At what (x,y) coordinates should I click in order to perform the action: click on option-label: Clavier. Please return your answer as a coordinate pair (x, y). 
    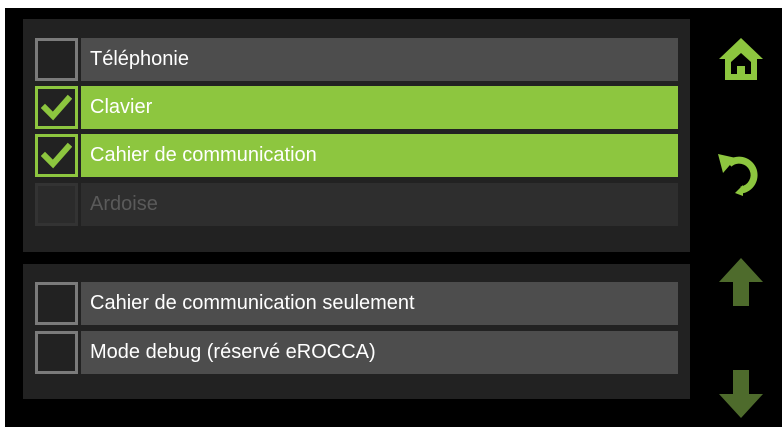
    Looking at the image, I should click on (379, 107).